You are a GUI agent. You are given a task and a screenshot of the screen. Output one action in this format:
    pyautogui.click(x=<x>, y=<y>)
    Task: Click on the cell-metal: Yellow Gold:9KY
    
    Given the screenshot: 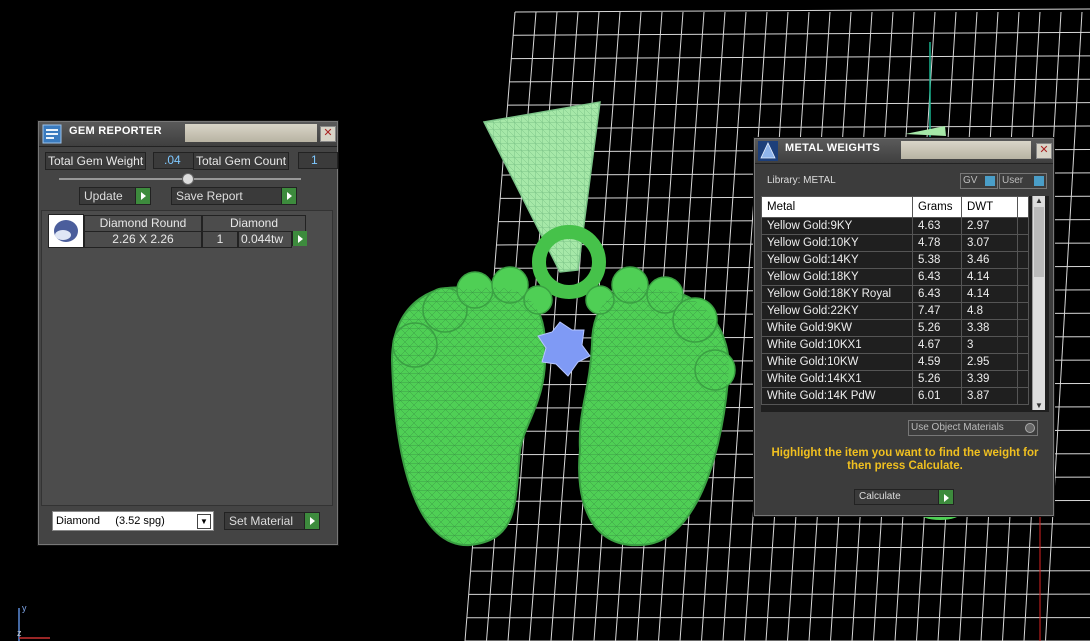 What is the action you would take?
    pyautogui.click(x=837, y=226)
    